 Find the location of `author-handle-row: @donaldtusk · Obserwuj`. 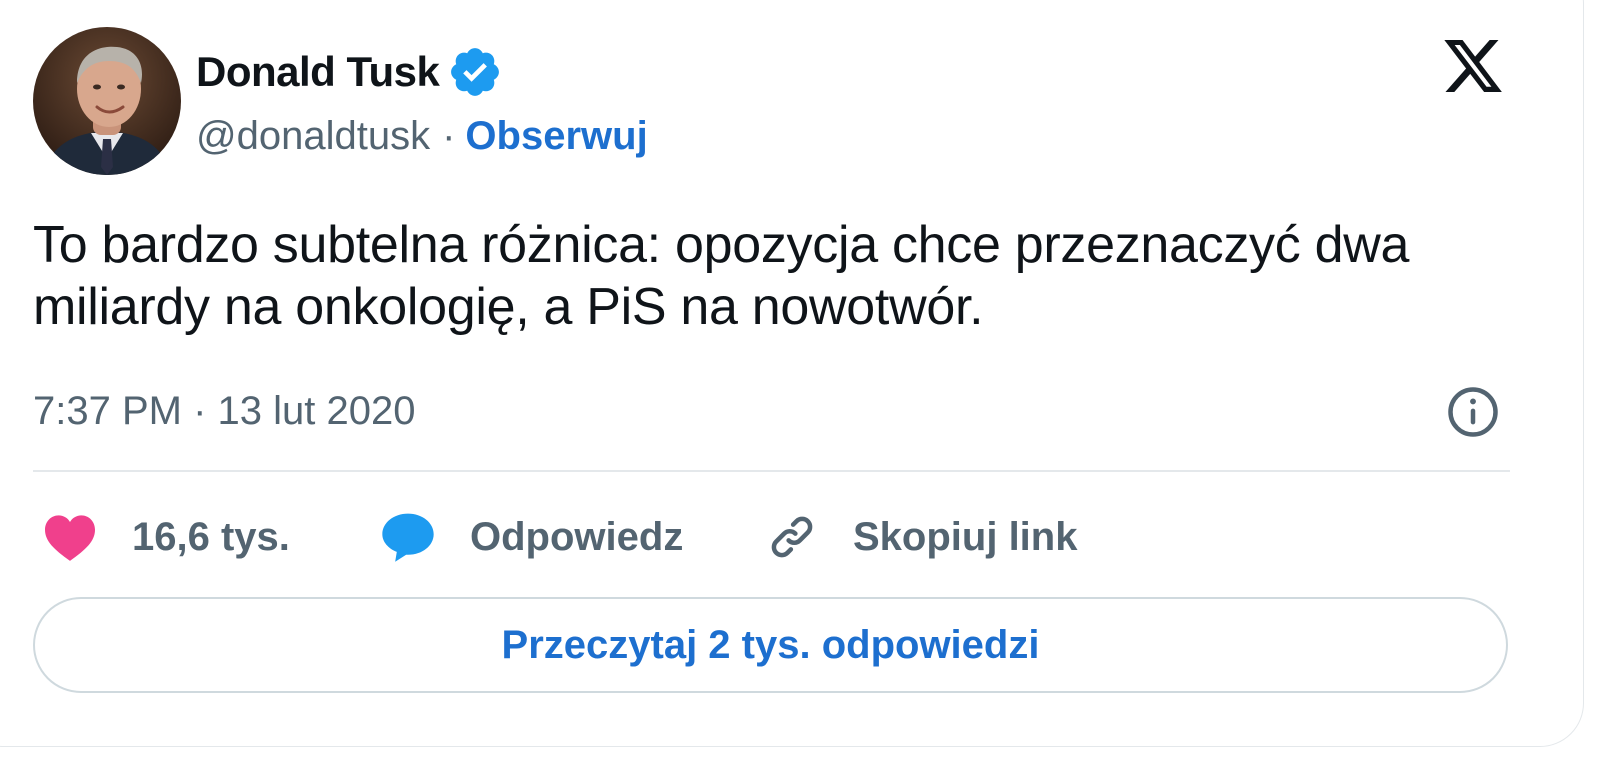

author-handle-row: @donaldtusk · Obserwuj is located at coordinates (422, 136).